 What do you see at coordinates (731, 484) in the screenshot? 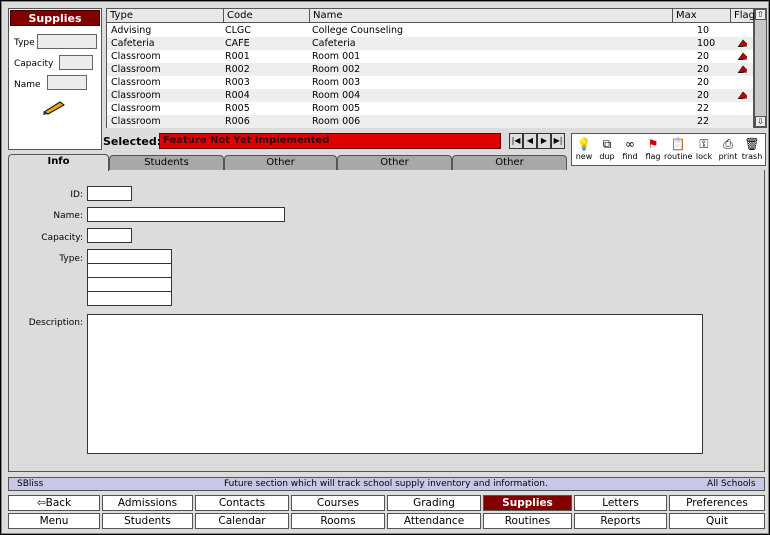
I see `status-school: All Schools` at bounding box center [731, 484].